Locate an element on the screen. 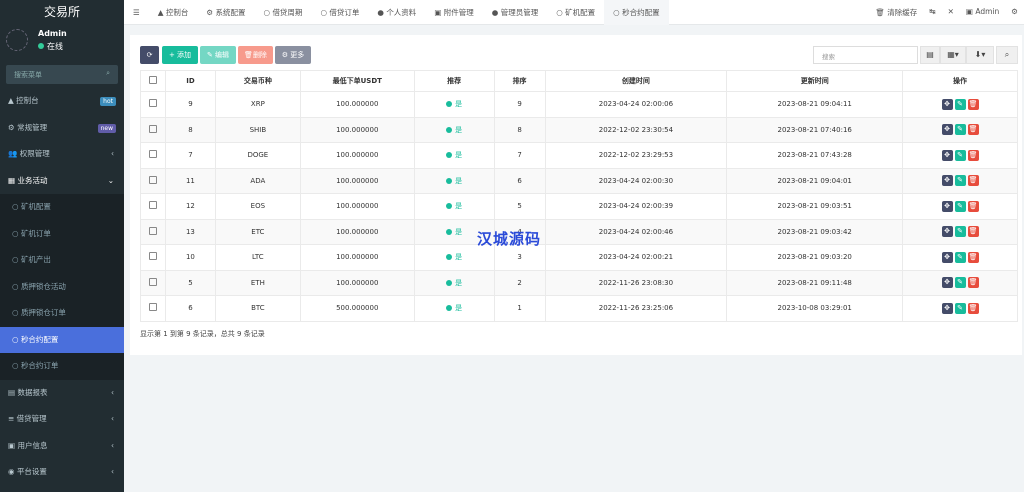 The image size is (1024, 492). export-button: ⬇▾ is located at coordinates (980, 55).